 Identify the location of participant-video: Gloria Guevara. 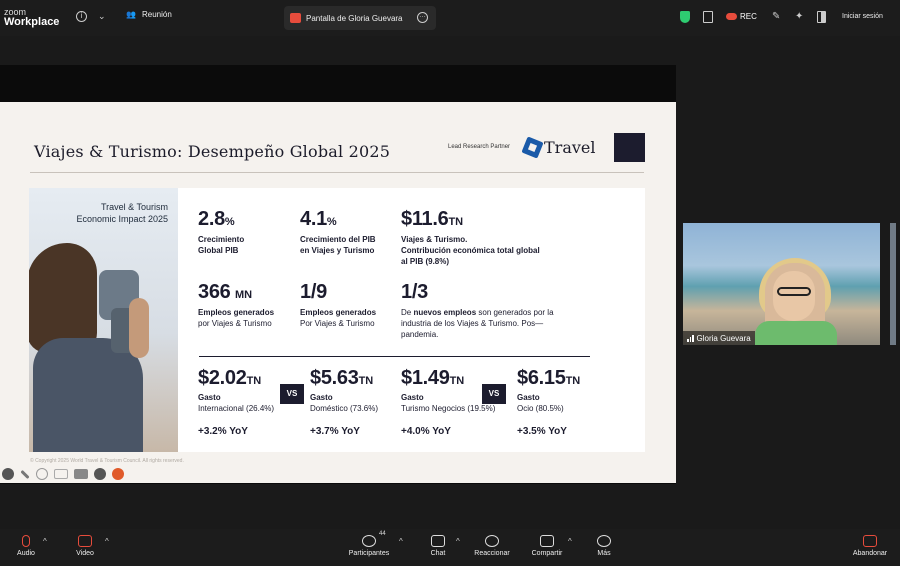
(781, 284).